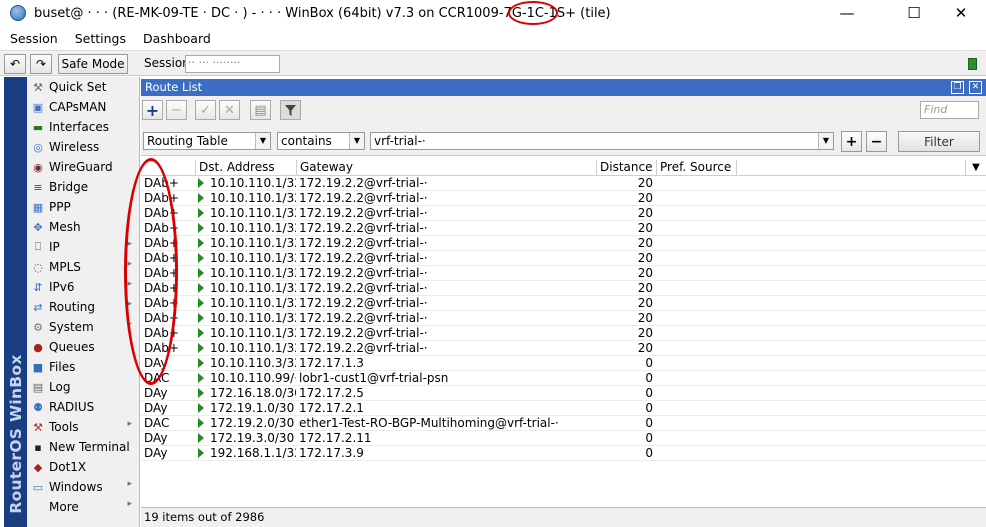 This screenshot has height=527, width=986. I want to click on route-list-title-bar: Route List ❐ ✕, so click(563, 87).